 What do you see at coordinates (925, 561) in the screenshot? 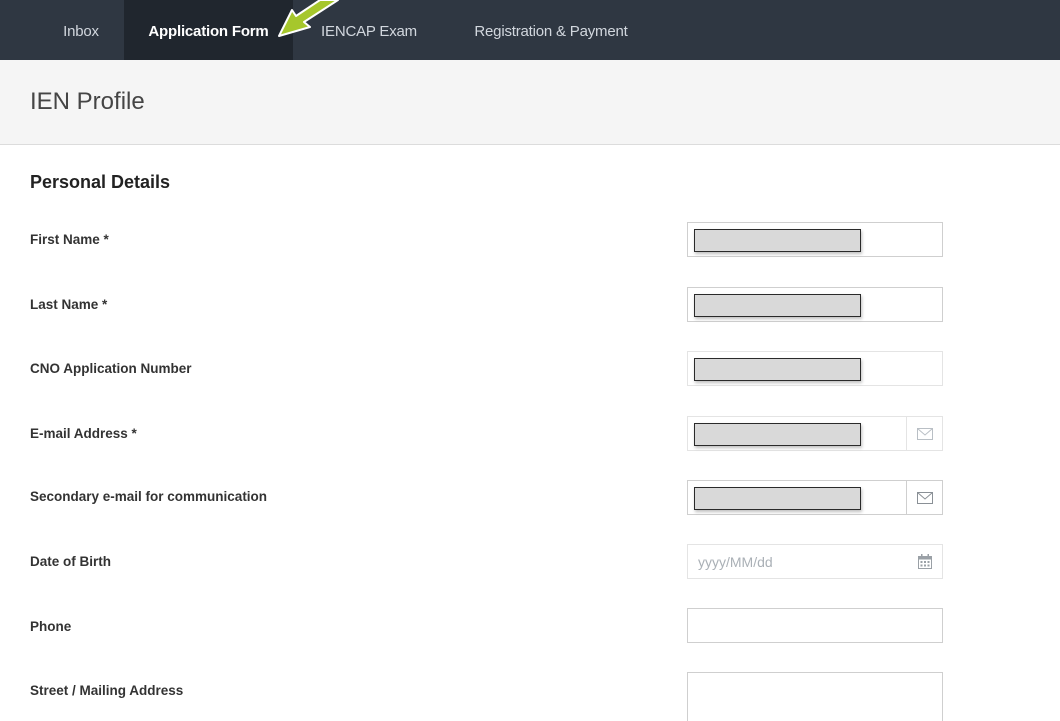
I see `calendar-icon` at bounding box center [925, 561].